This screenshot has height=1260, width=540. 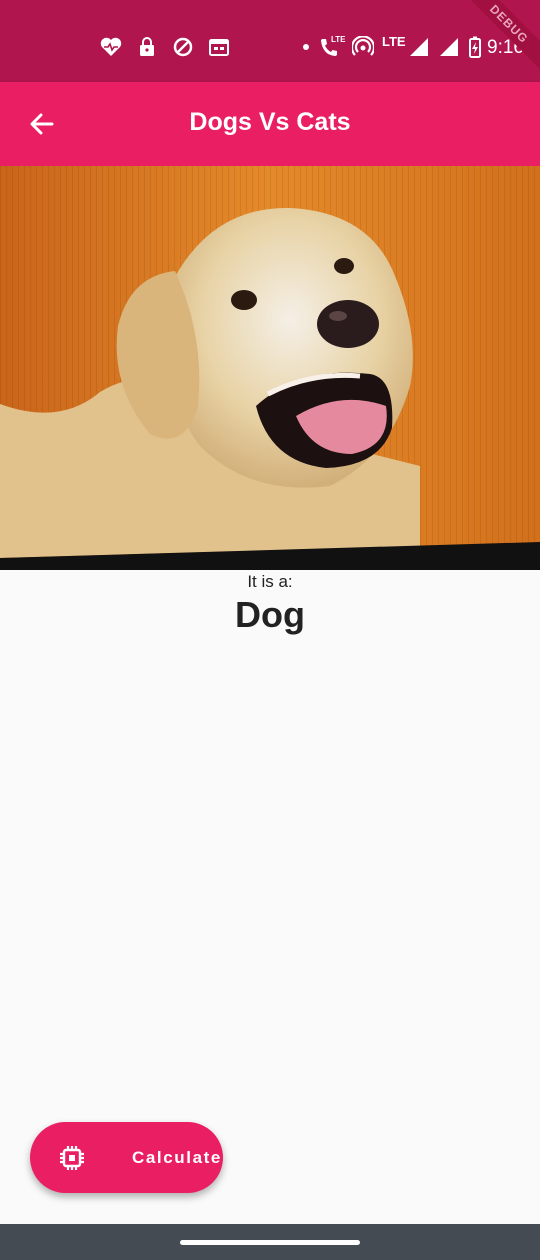 I want to click on notification-dot-icon, so click(x=306, y=47).